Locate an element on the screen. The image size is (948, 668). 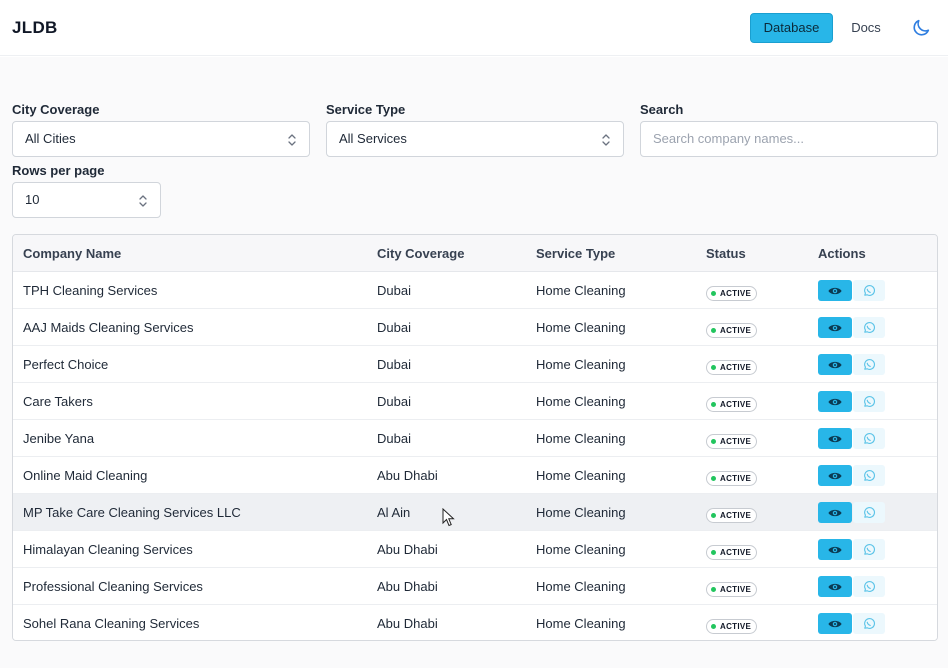
city-coverage-label: City Coverage is located at coordinates (56, 109).